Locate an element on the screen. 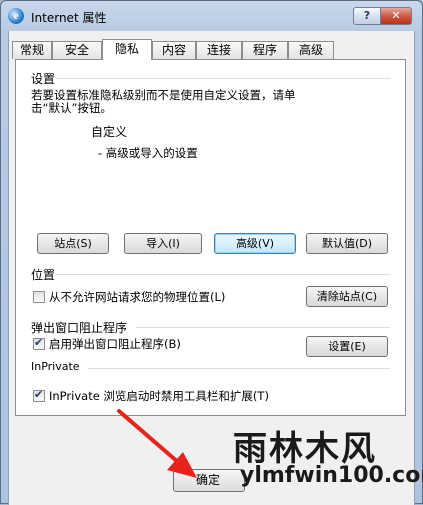  popup-divider is located at coordinates (263, 327).